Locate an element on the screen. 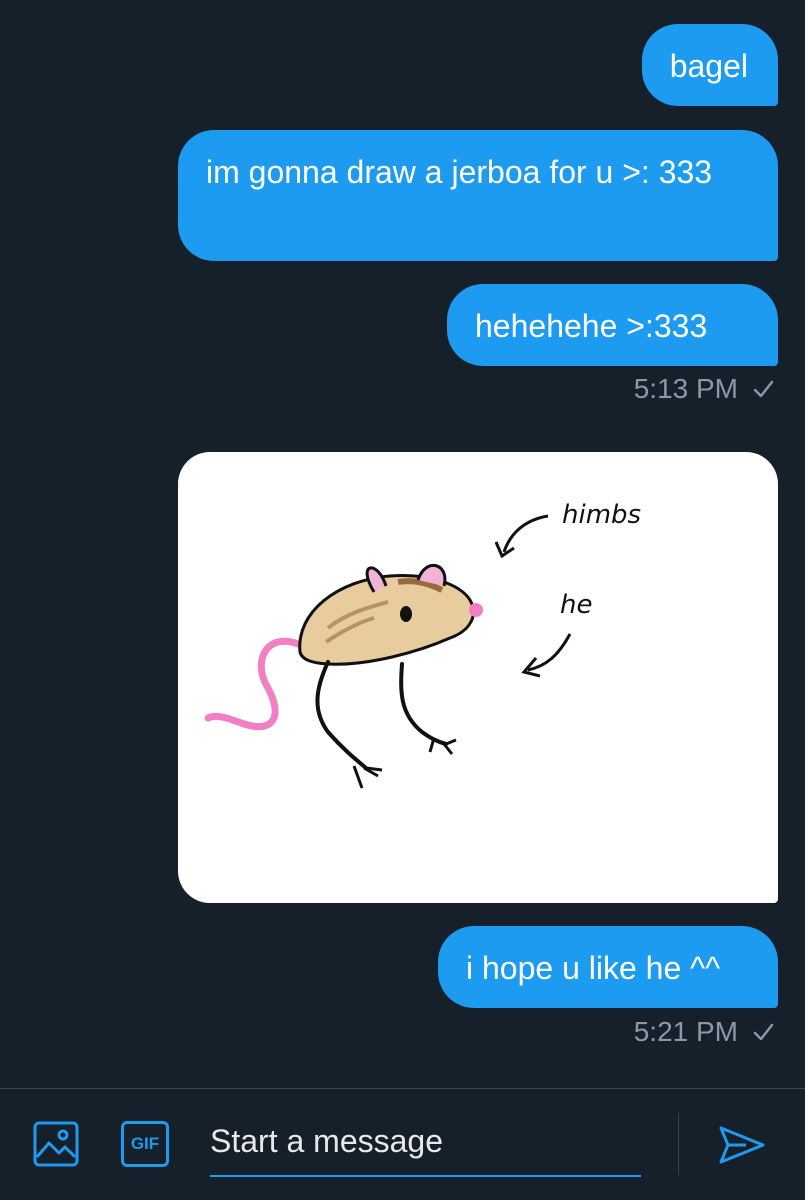  message-composer: GIF is located at coordinates (402, 1144).